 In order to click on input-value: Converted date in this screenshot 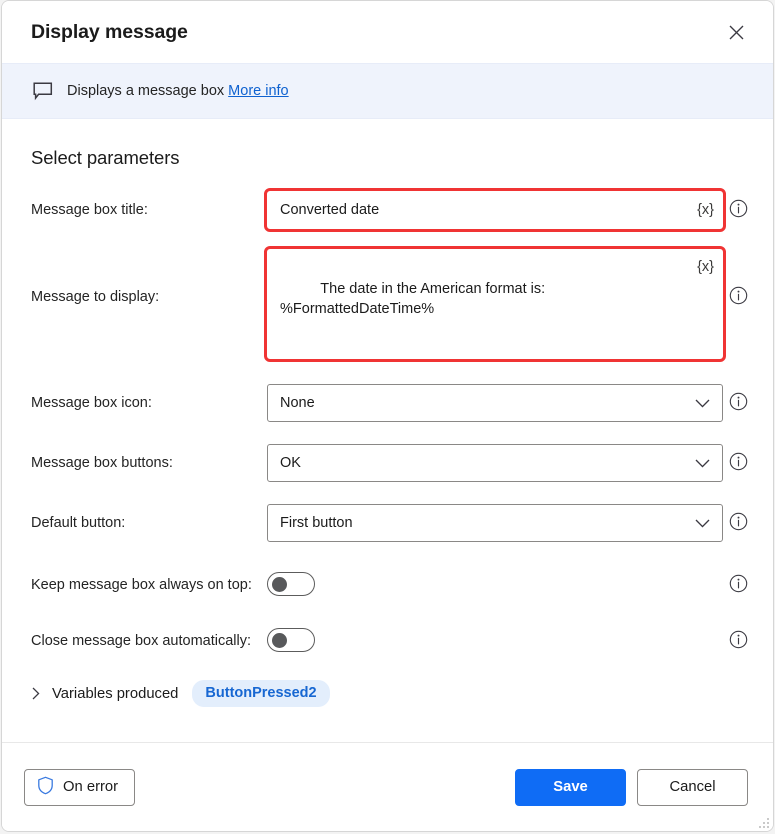, I will do `click(330, 210)`.